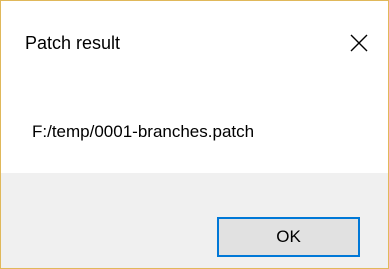  I want to click on dialog-title: Patch result, so click(73, 43).